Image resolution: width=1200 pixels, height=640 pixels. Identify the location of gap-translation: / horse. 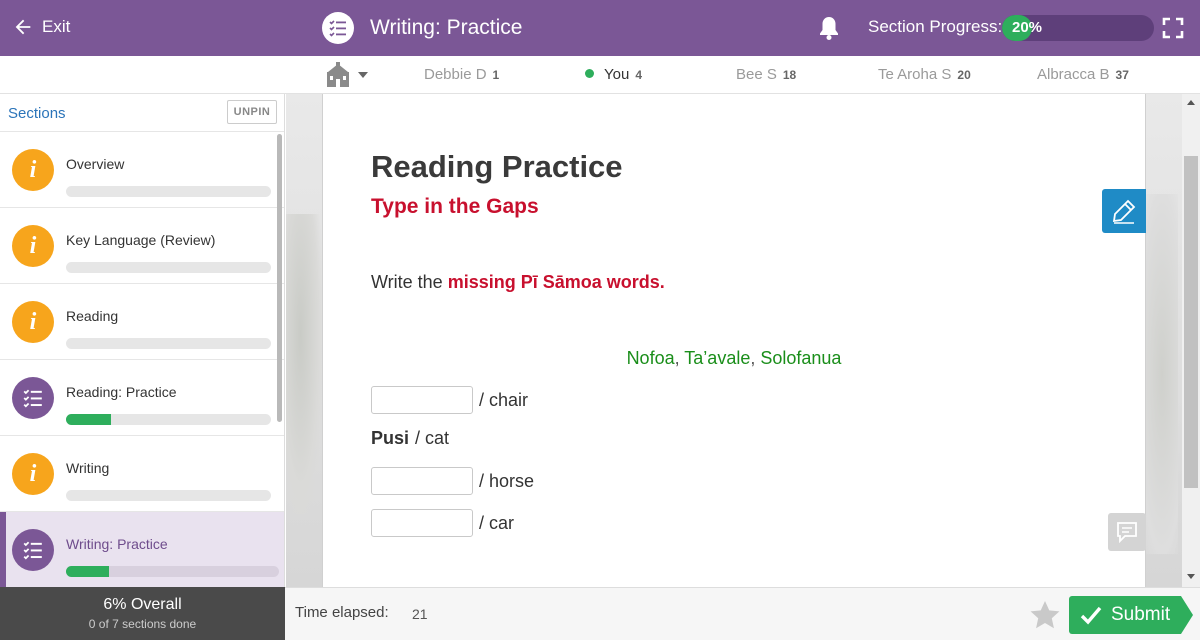
(507, 480).